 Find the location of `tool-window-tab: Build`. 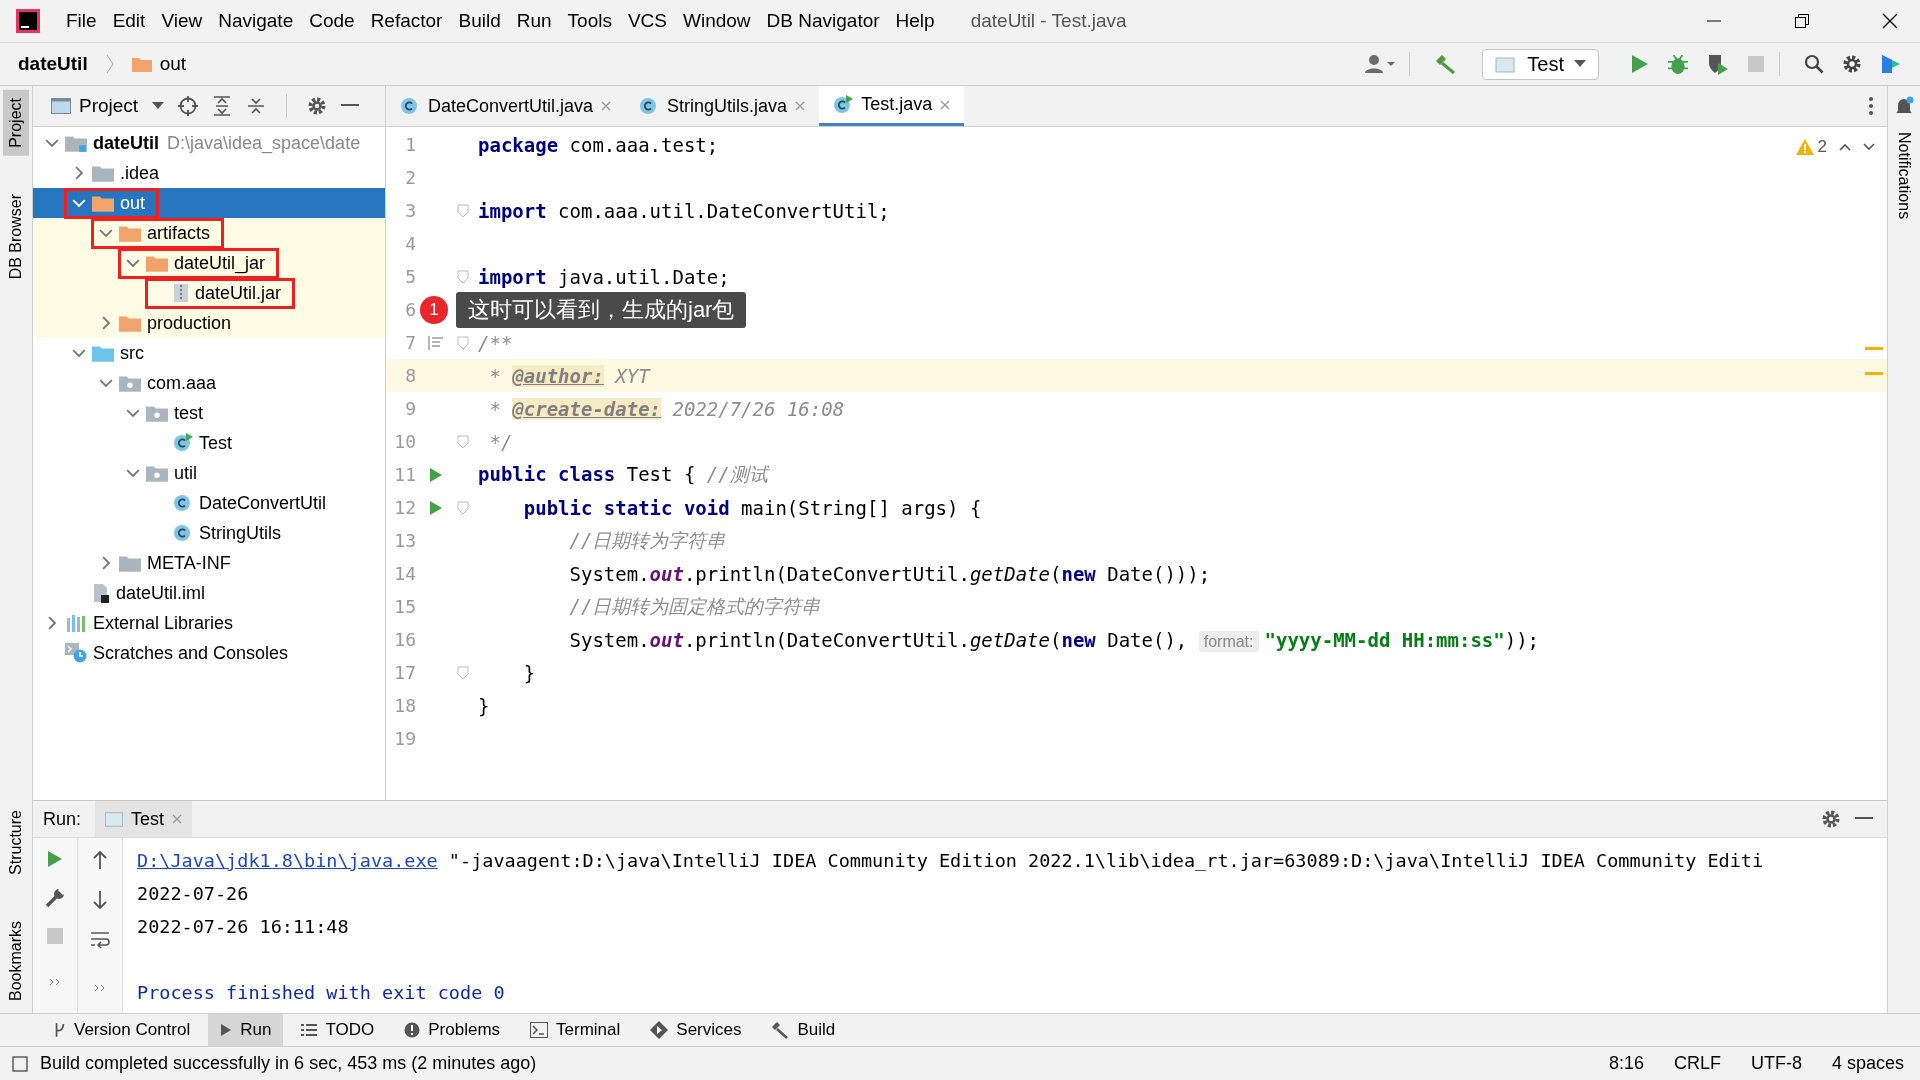

tool-window-tab: Build is located at coordinates (803, 1030).